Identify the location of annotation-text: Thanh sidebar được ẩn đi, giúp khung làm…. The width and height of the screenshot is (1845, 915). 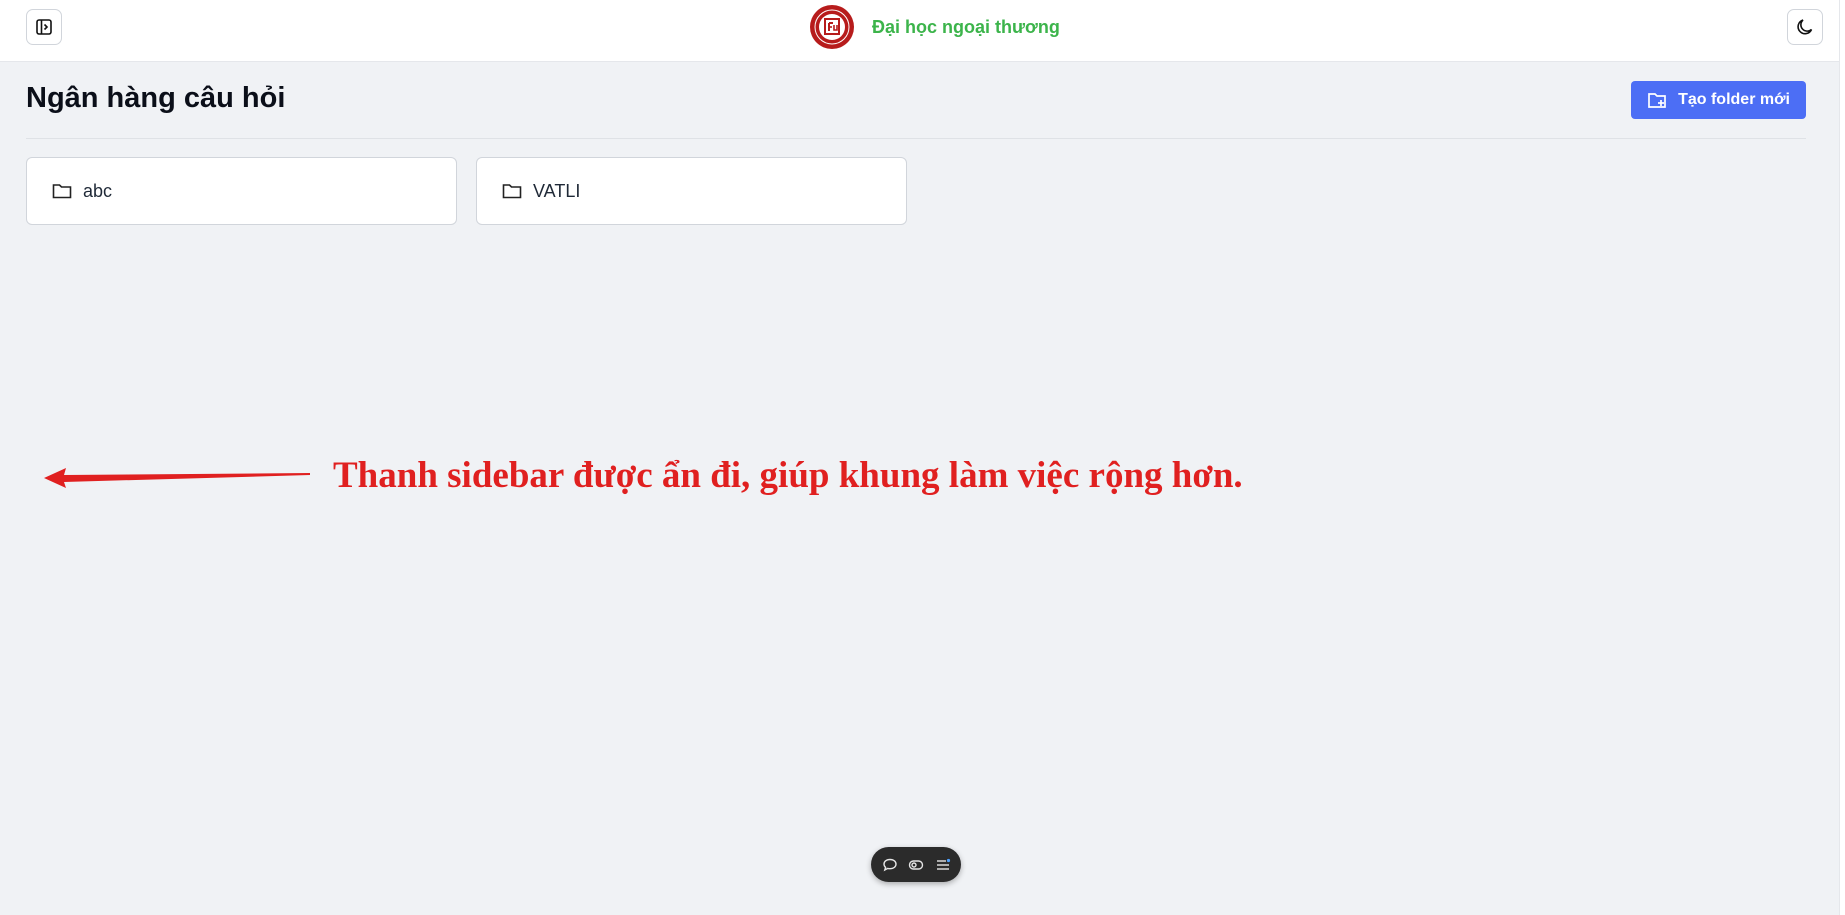
(788, 475).